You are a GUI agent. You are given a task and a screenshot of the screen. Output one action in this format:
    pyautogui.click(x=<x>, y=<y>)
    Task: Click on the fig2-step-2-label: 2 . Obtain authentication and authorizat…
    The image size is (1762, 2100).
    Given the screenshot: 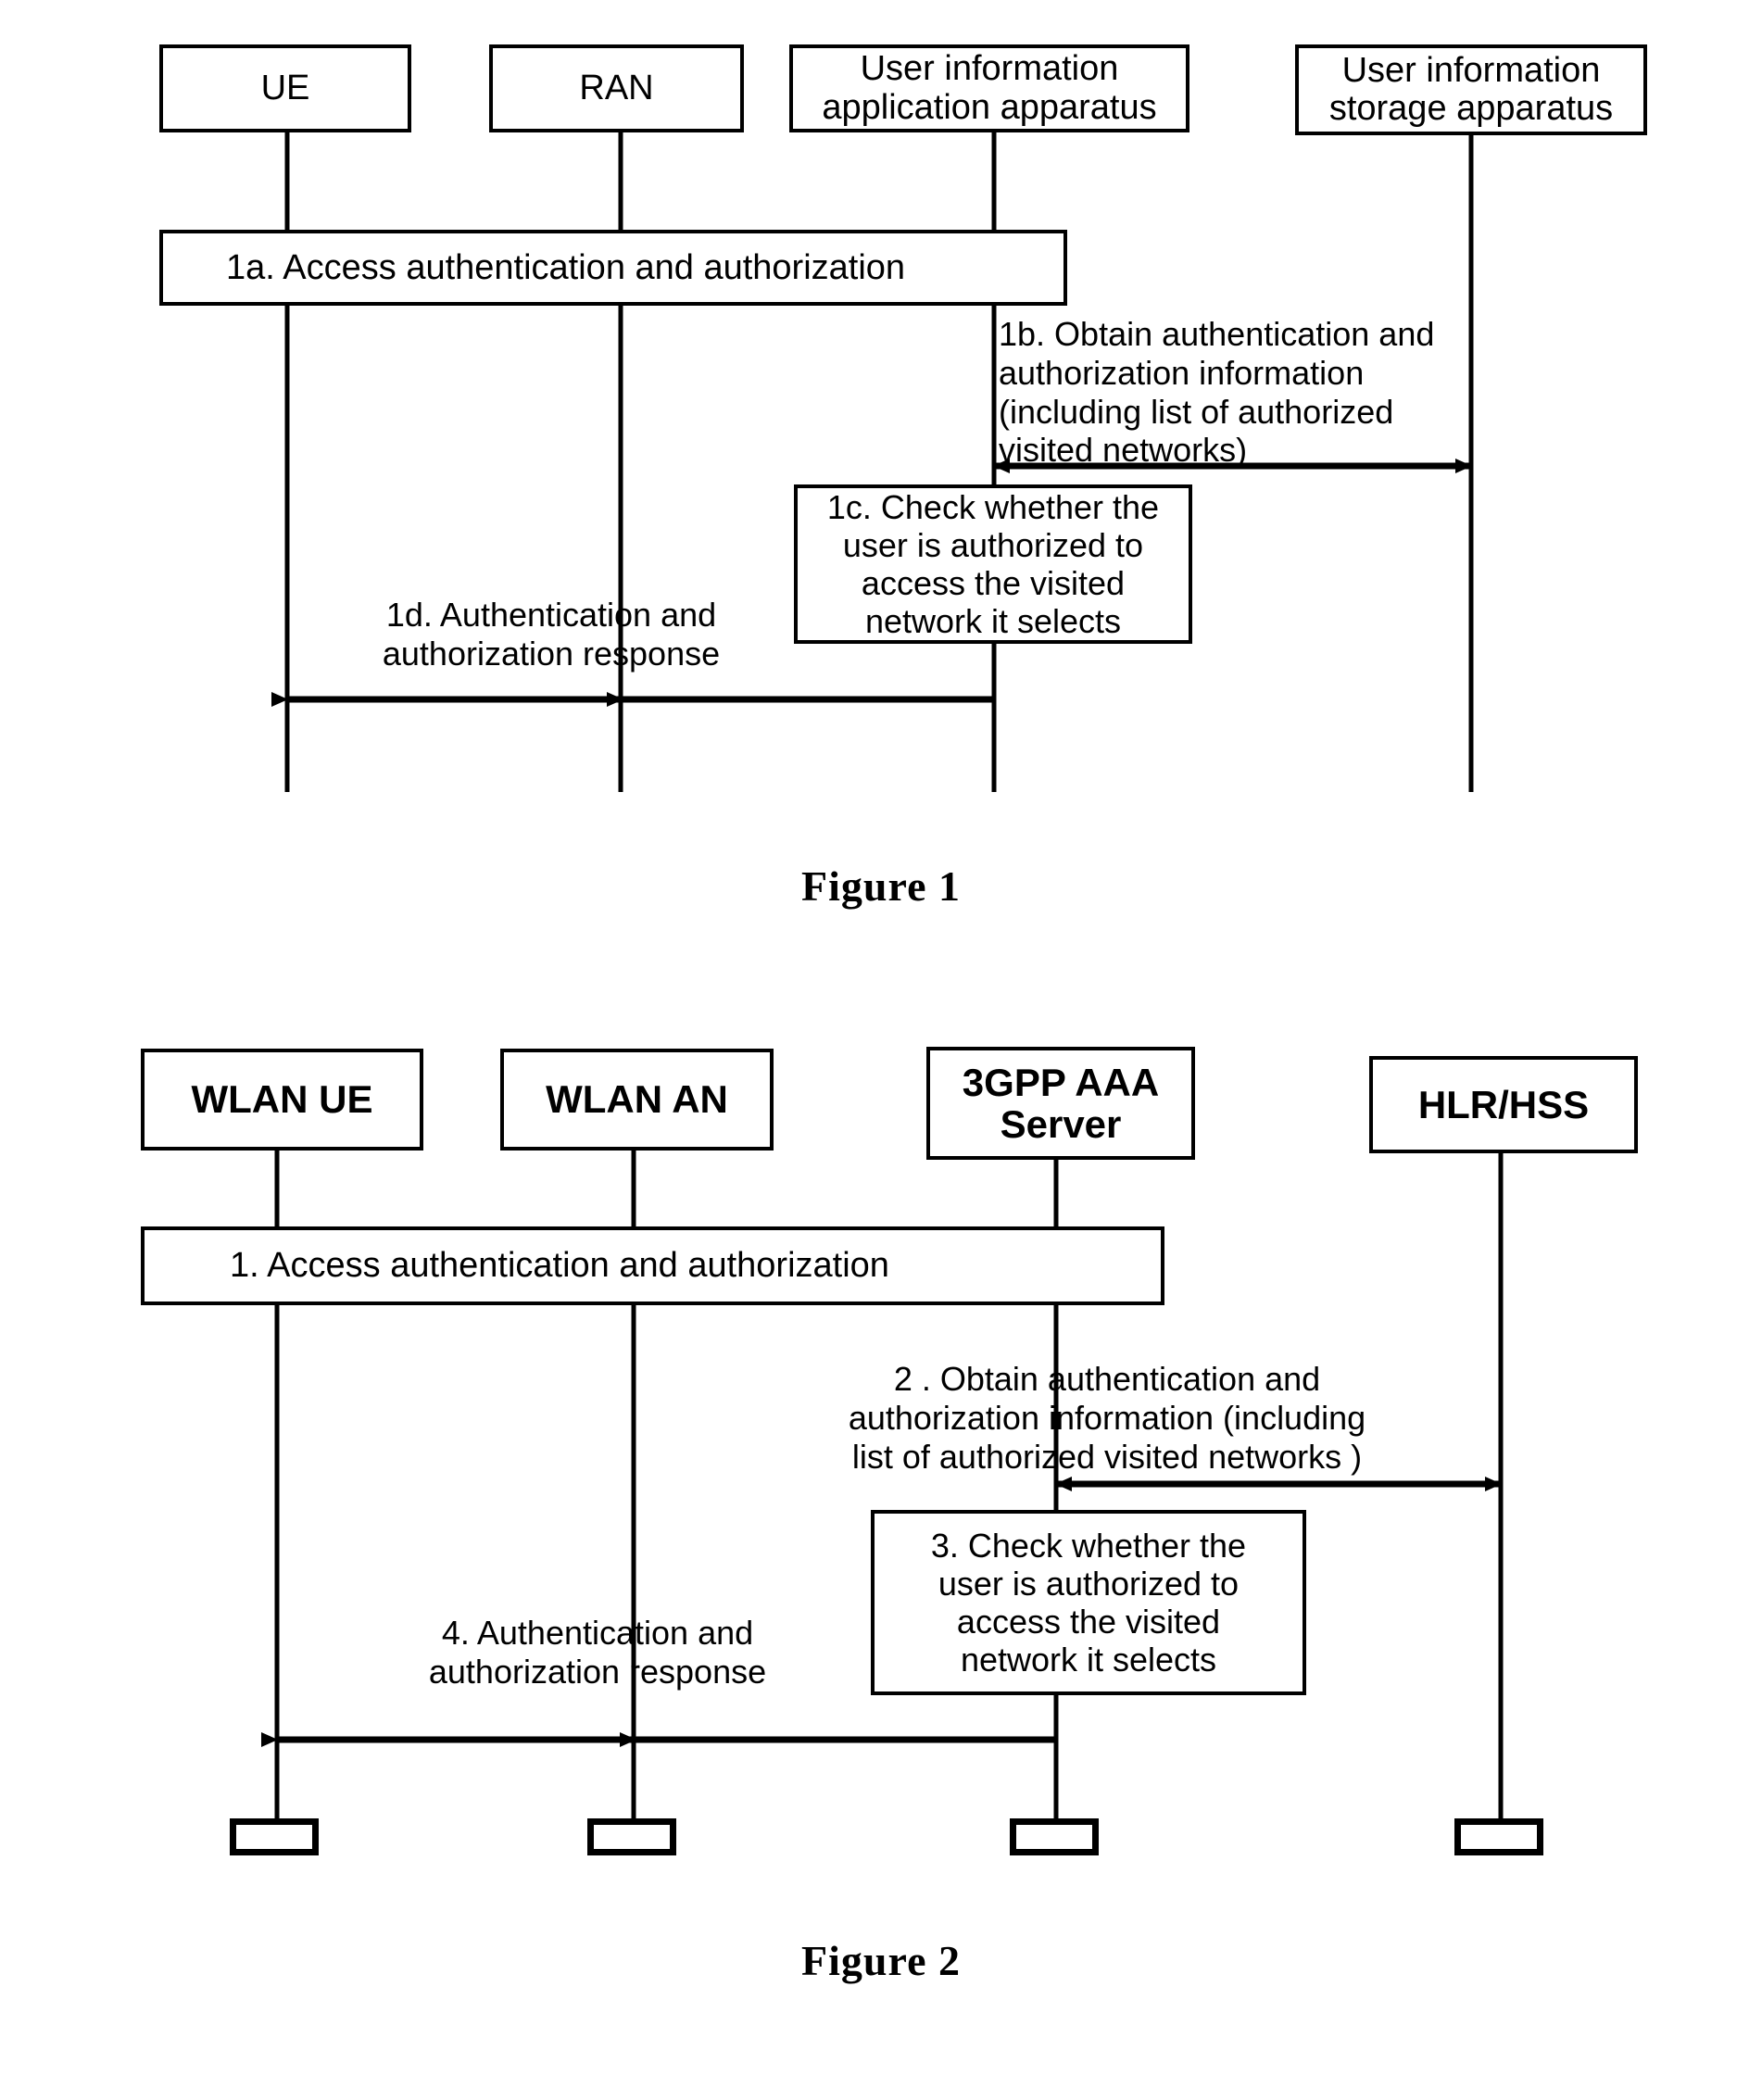 What is the action you would take?
    pyautogui.click(x=1107, y=1418)
    